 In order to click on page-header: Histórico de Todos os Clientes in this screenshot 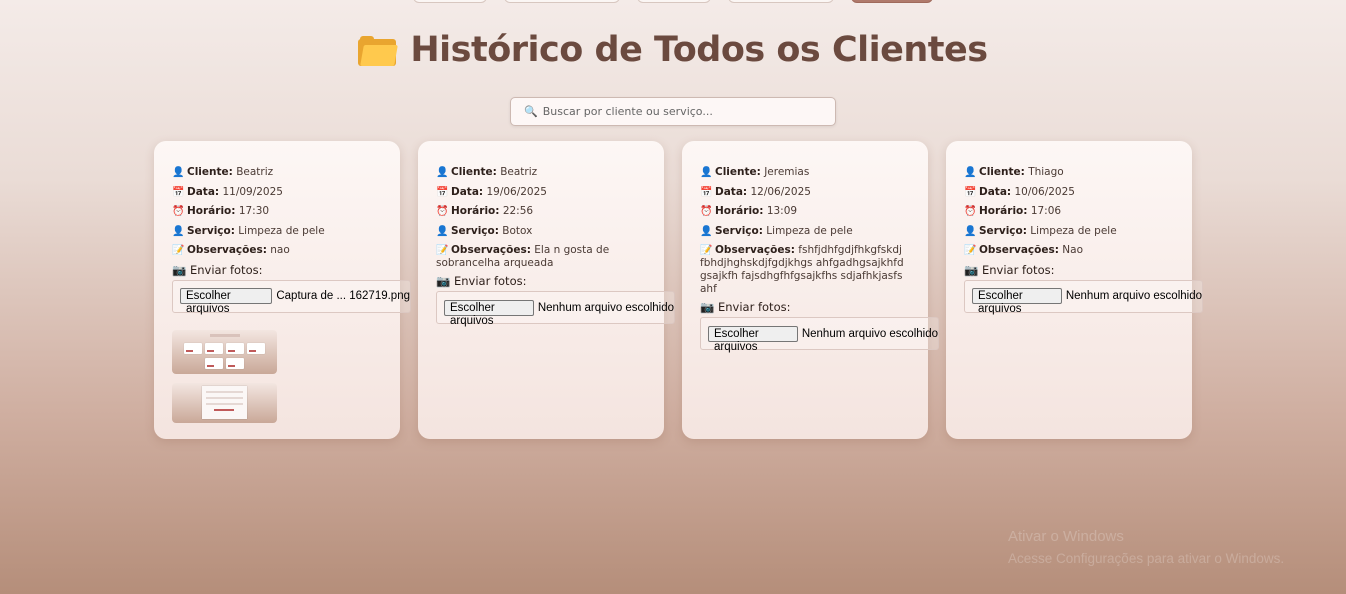, I will do `click(673, 50)`.